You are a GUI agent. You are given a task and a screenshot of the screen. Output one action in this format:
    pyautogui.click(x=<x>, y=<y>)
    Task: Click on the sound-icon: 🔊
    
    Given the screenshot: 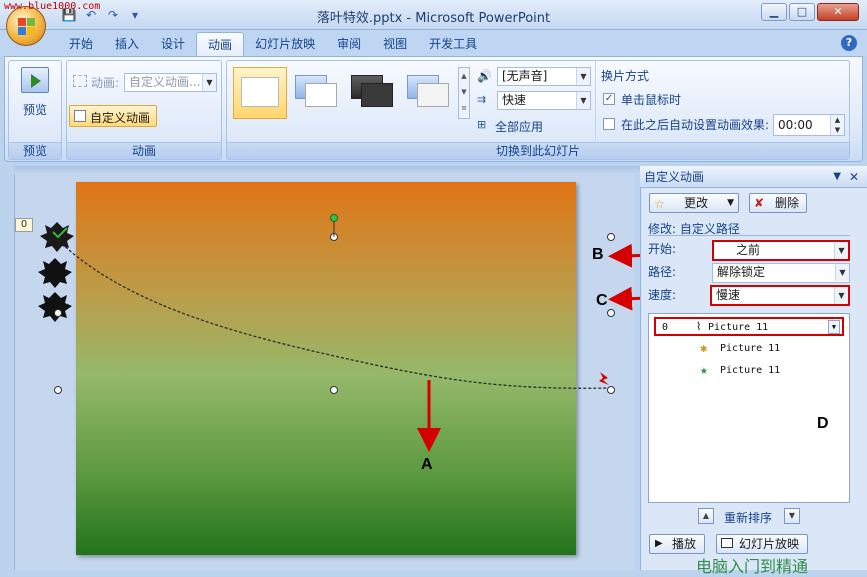 What is the action you would take?
    pyautogui.click(x=484, y=76)
    